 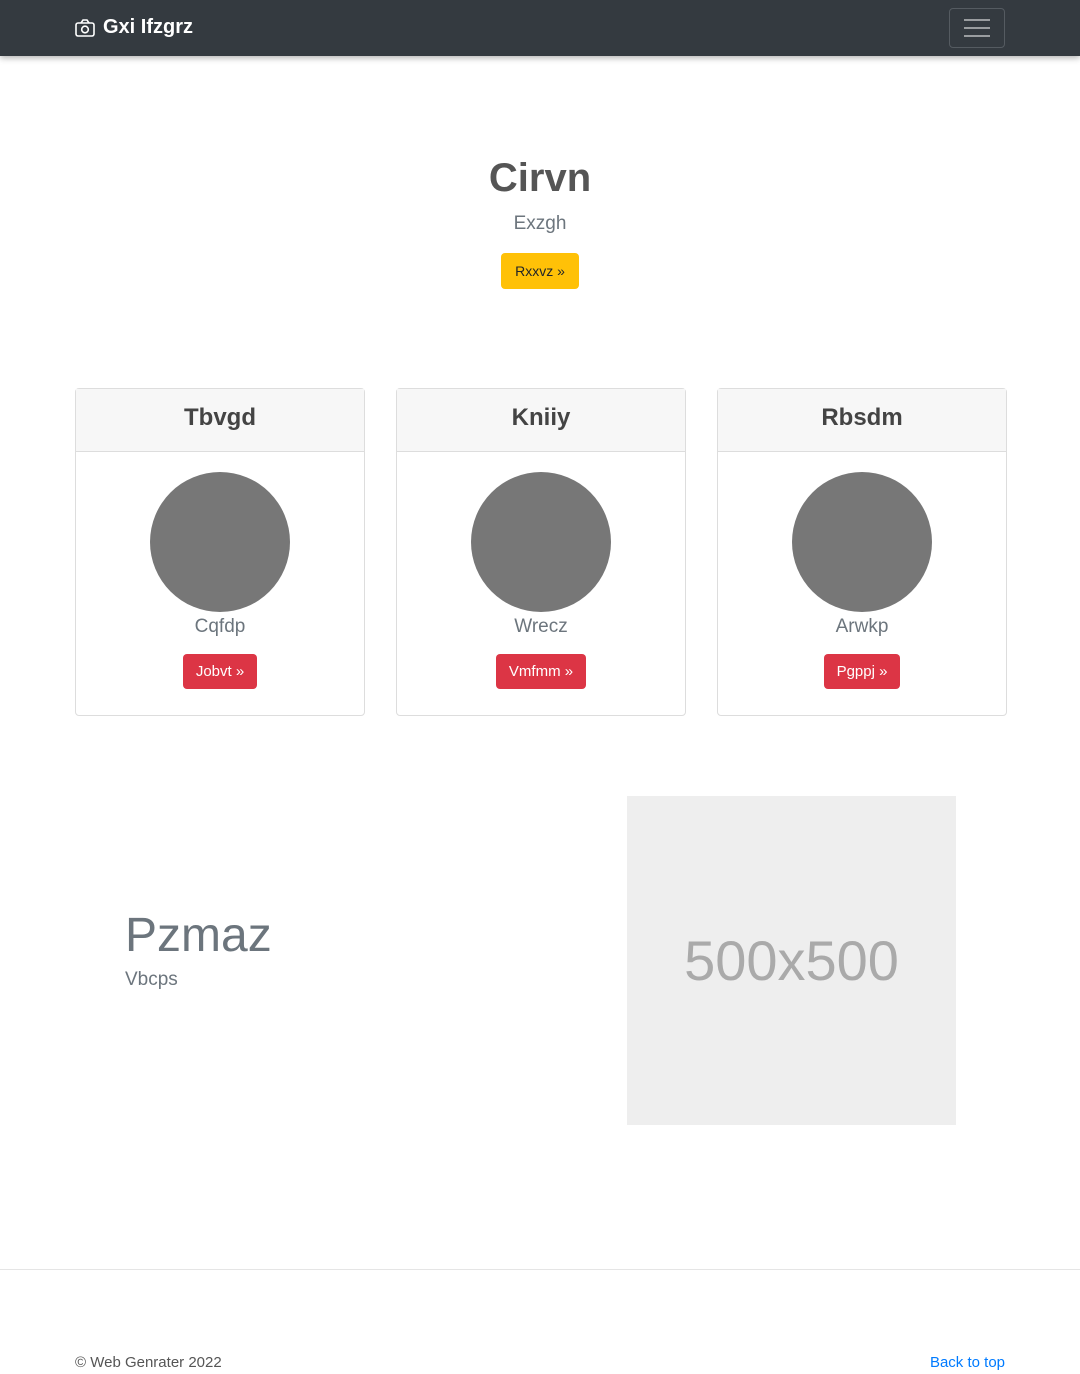 What do you see at coordinates (540, 223) in the screenshot?
I see `hero-subtitle: Exzgh` at bounding box center [540, 223].